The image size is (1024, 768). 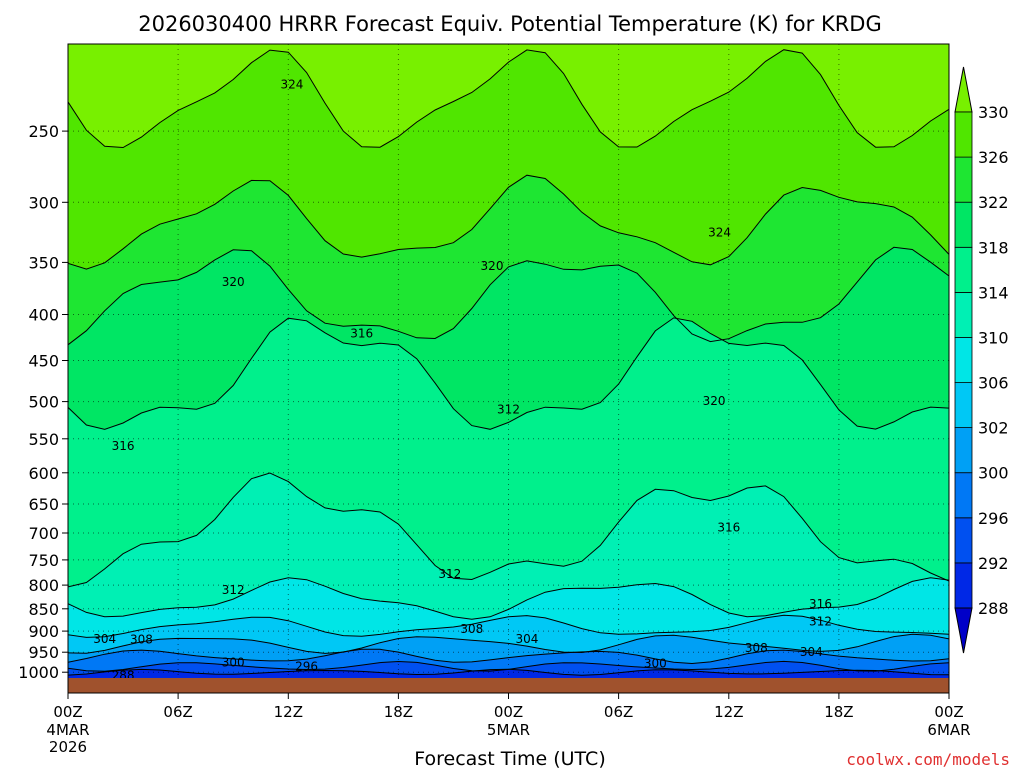 I want to click on y-tick-label: 250, so click(x=43, y=131).